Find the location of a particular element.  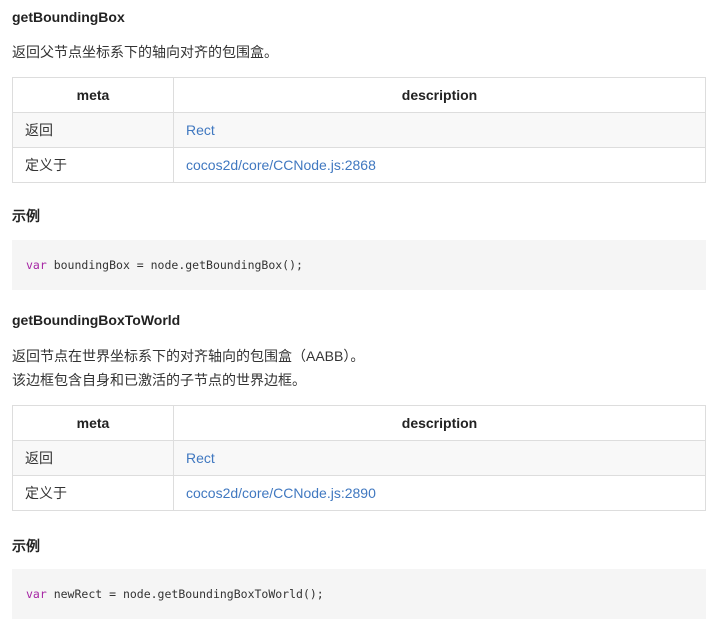

table-row: 定义于 cocos2d/core/CCNode.js:2868 is located at coordinates (359, 165).